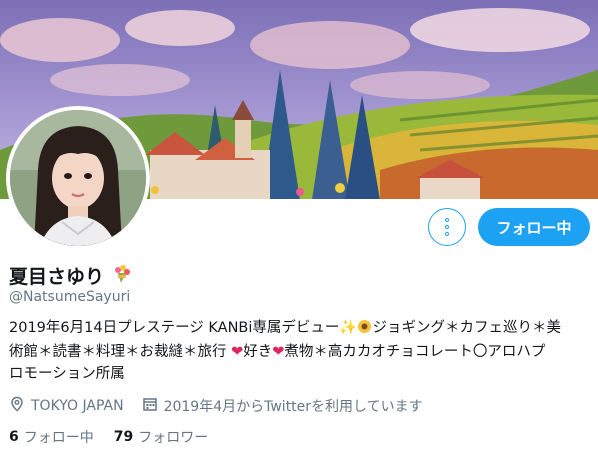 This screenshot has width=598, height=452. I want to click on location: TOKYO JAPAN, so click(66, 406).